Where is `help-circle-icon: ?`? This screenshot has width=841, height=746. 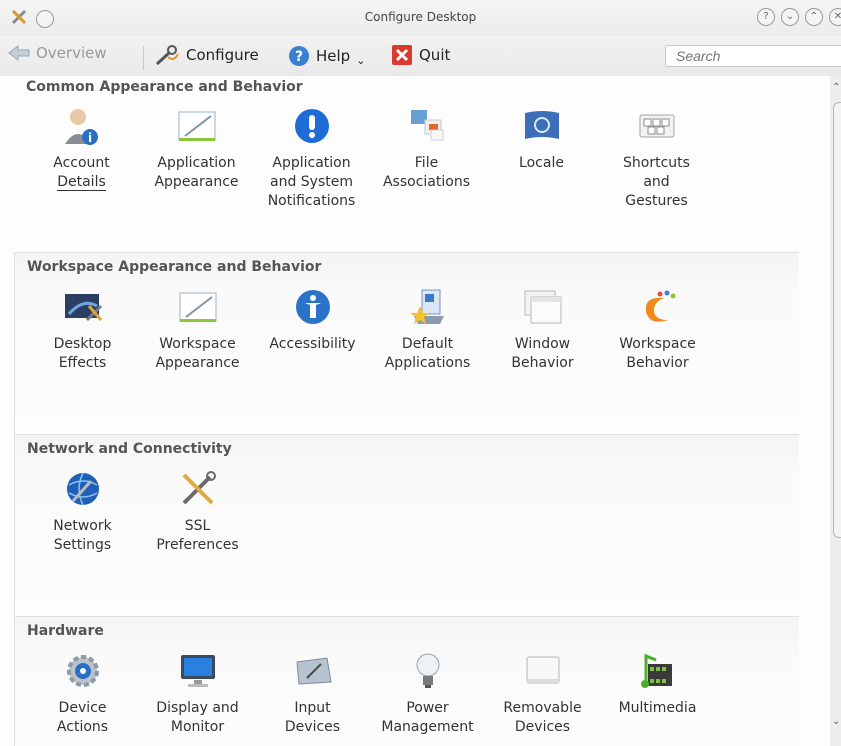 help-circle-icon: ? is located at coordinates (299, 55).